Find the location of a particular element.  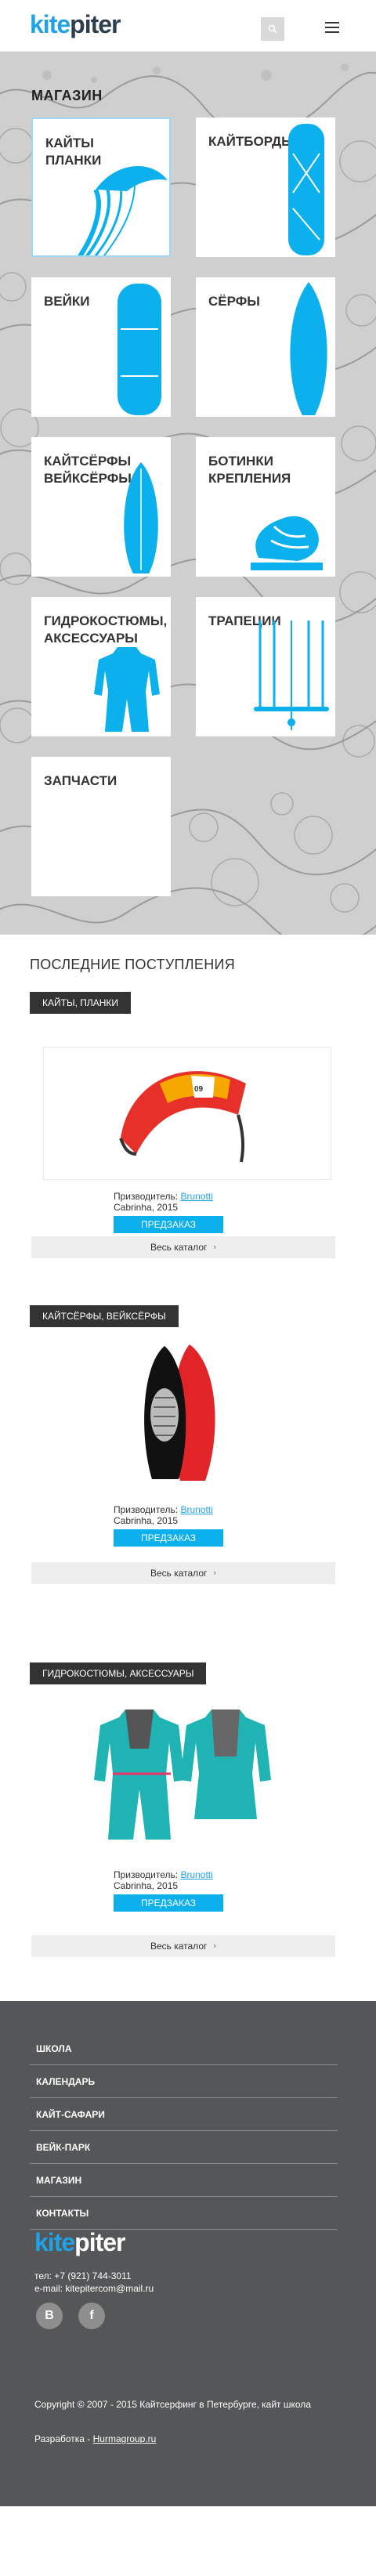

product-frame: 09 is located at coordinates (187, 1114).